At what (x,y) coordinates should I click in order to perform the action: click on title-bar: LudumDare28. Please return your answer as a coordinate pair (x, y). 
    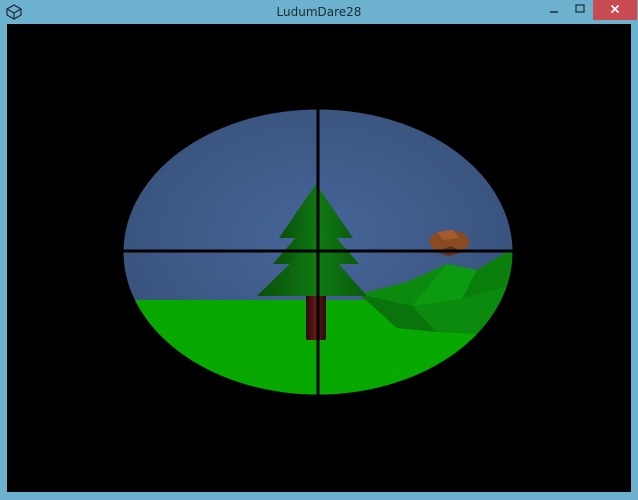
    Looking at the image, I should click on (319, 12).